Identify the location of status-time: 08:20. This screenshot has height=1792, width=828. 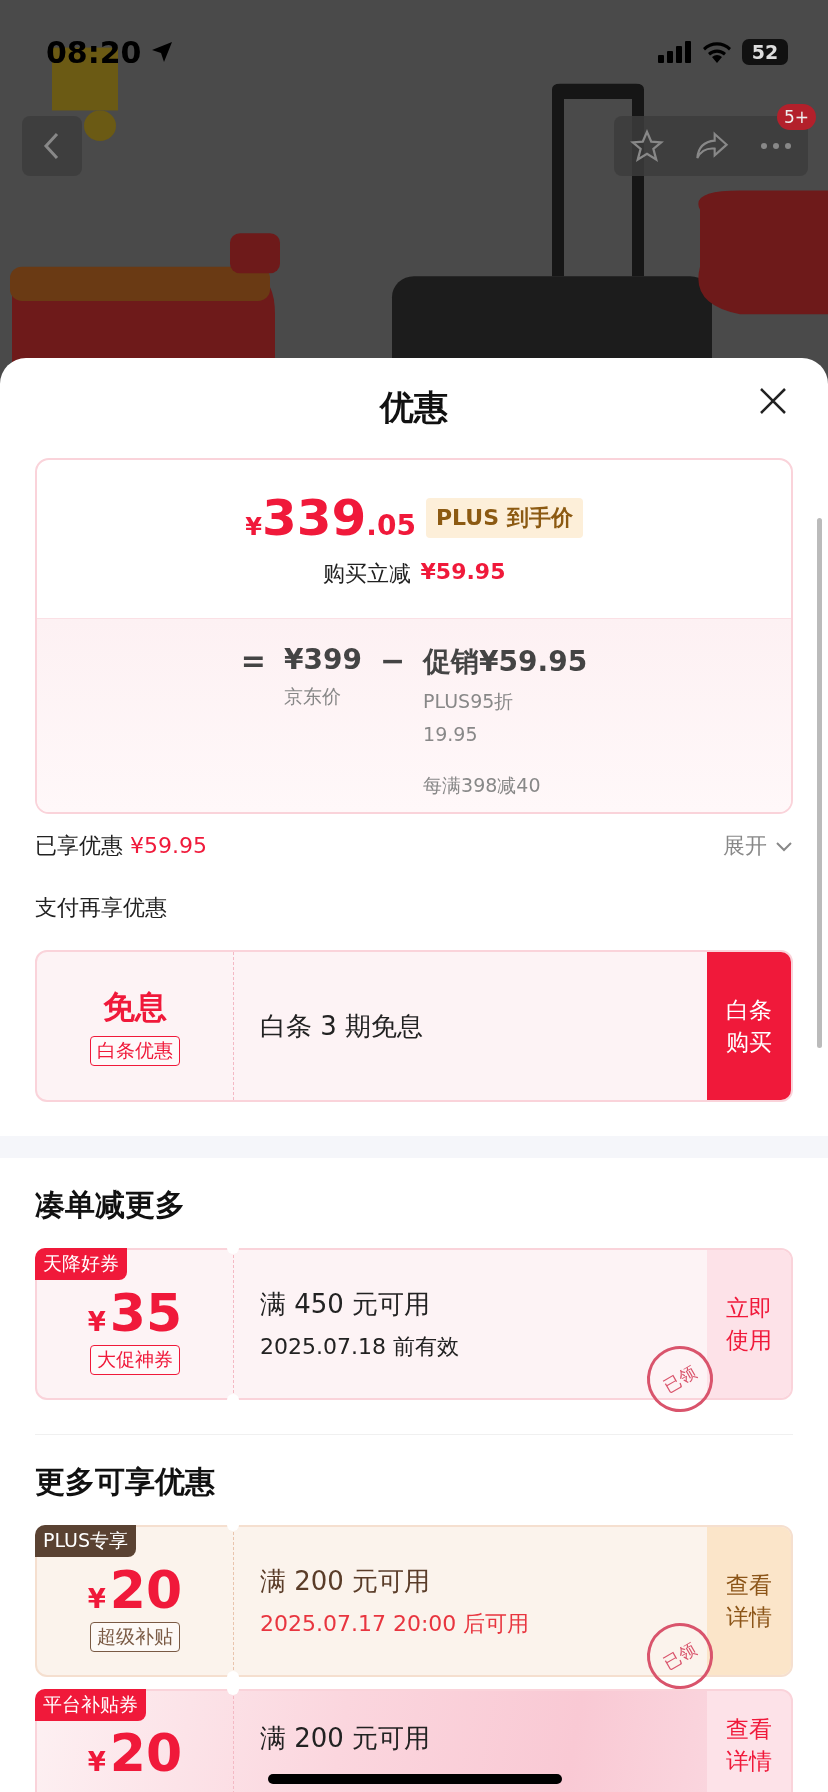
(94, 52).